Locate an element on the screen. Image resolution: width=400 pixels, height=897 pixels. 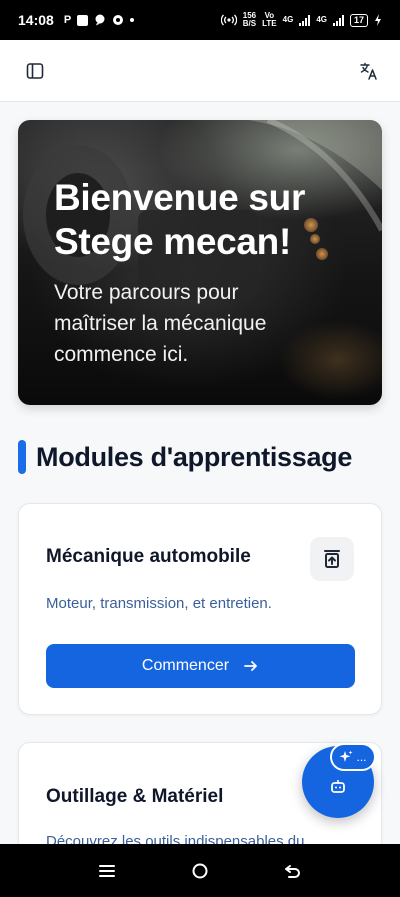
battery-indicator: 17 is located at coordinates (358, 20).